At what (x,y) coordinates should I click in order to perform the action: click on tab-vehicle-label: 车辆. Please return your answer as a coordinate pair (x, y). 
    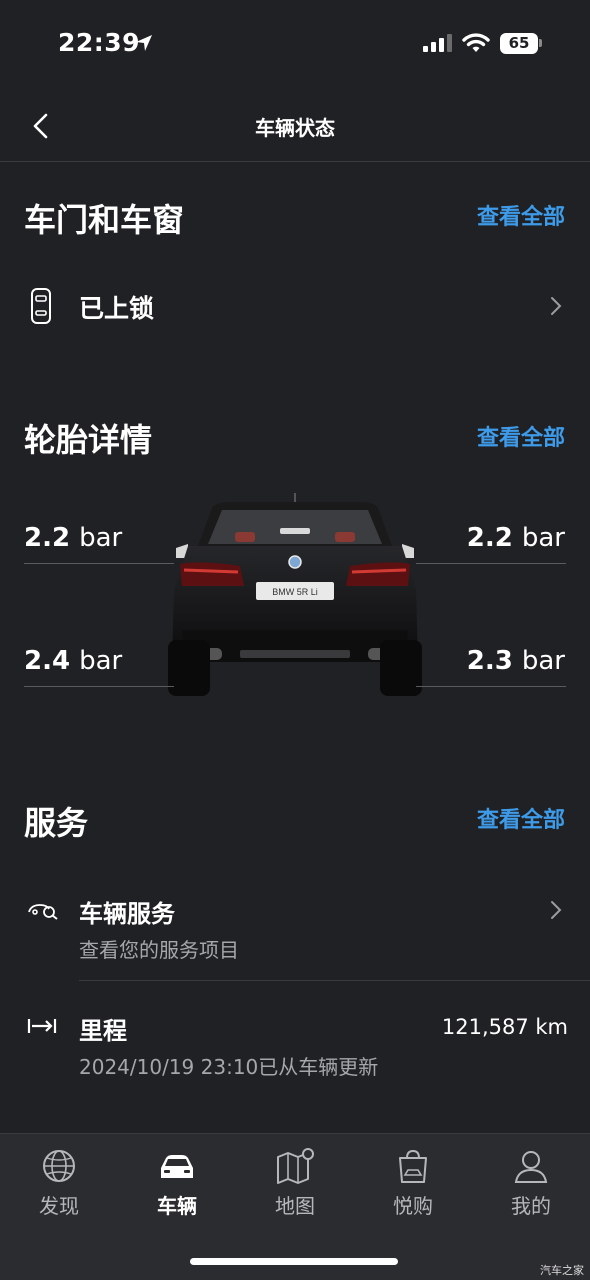
    Looking at the image, I should click on (177, 1206).